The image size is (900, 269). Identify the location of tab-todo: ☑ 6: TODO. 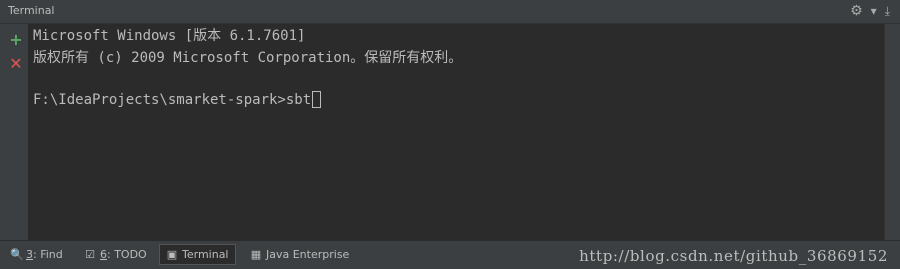
(115, 254).